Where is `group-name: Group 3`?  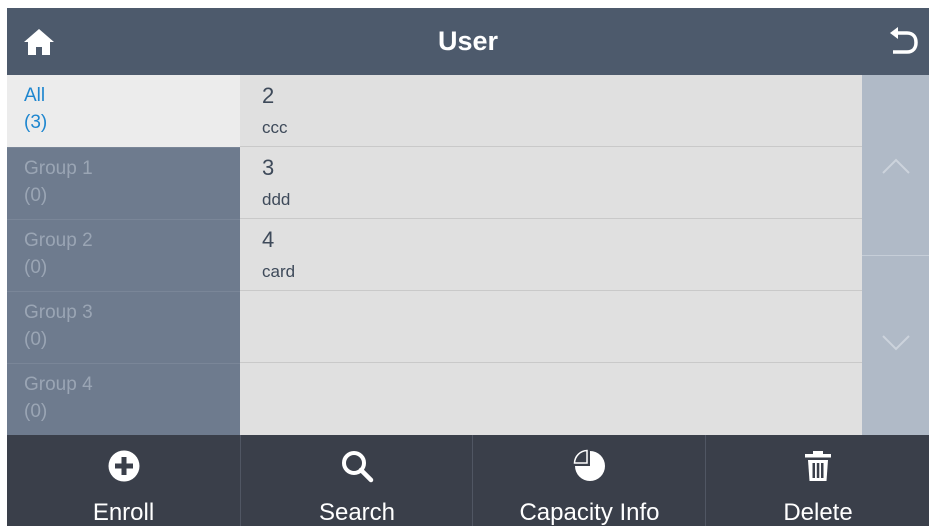
group-name: Group 3 is located at coordinates (58, 312).